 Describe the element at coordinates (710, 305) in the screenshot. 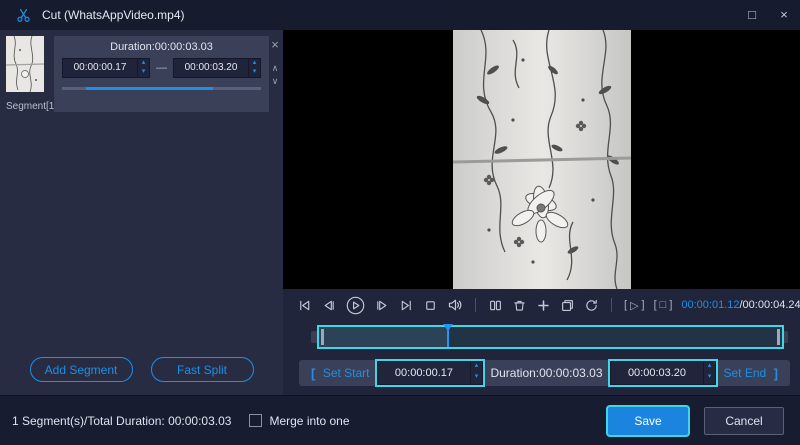

I see `current-time: 00:00:01.12` at that location.